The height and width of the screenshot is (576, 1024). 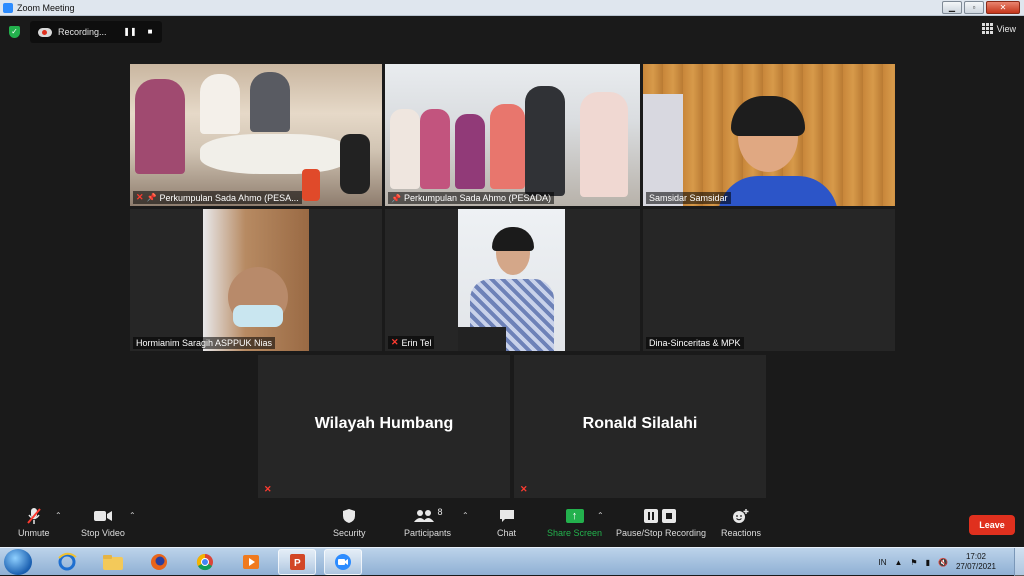 I want to click on participant-name-tag: Samsidar Samsidar, so click(x=688, y=198).